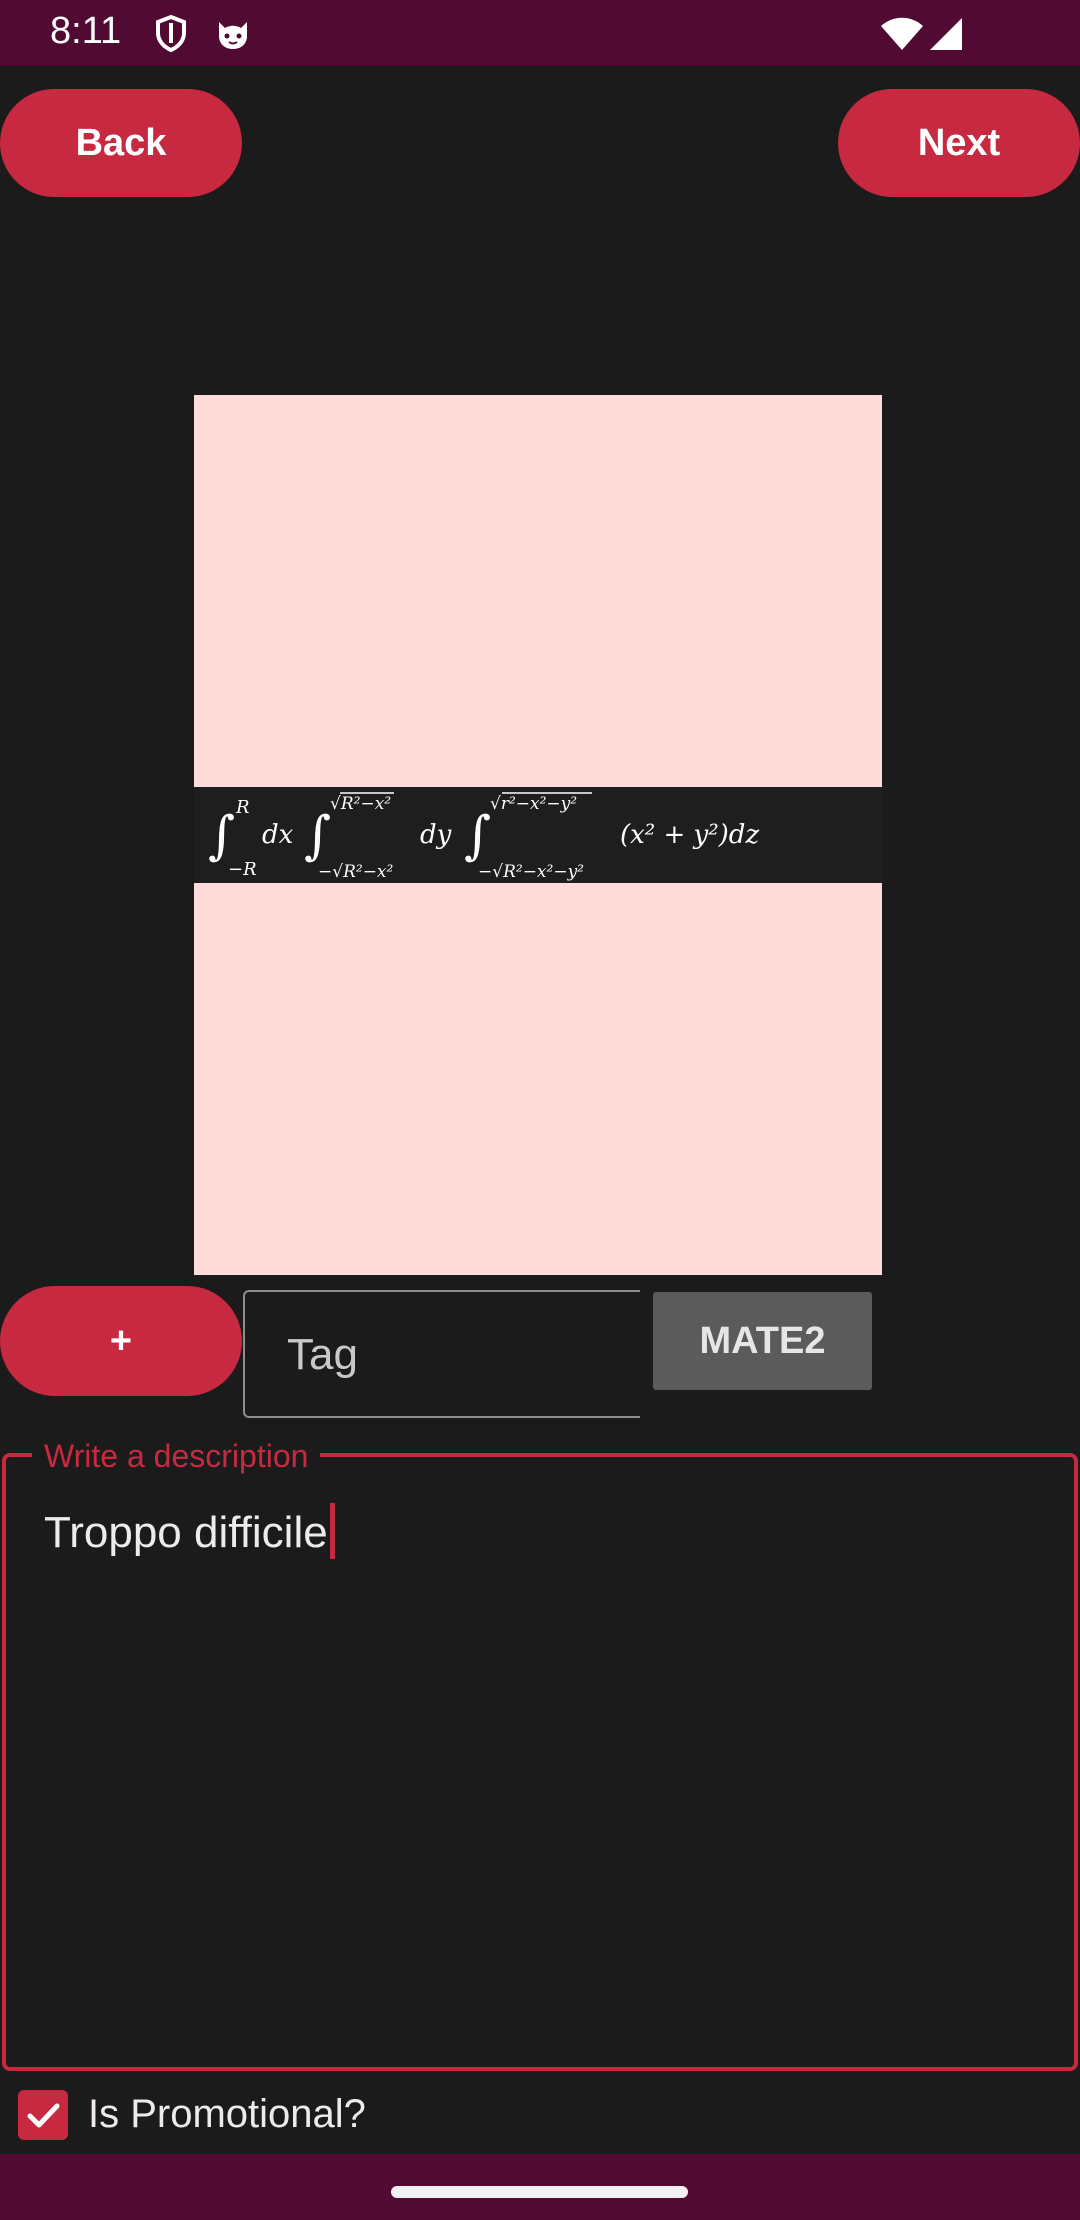  I want to click on svg-text: −√R²−x², so click(356, 872).